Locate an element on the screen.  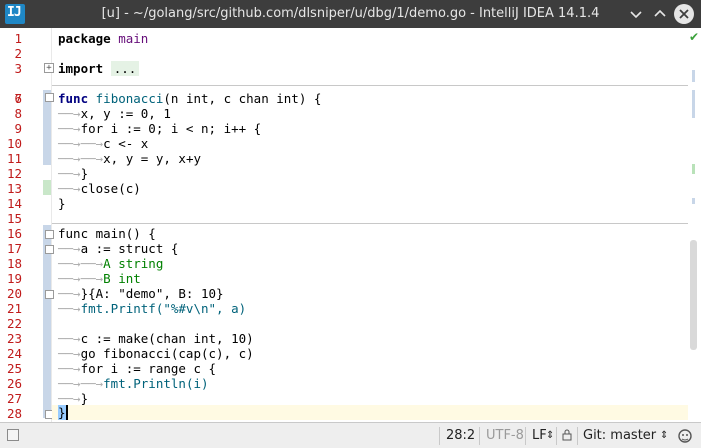
hector-icon is located at coordinates (685, 436).